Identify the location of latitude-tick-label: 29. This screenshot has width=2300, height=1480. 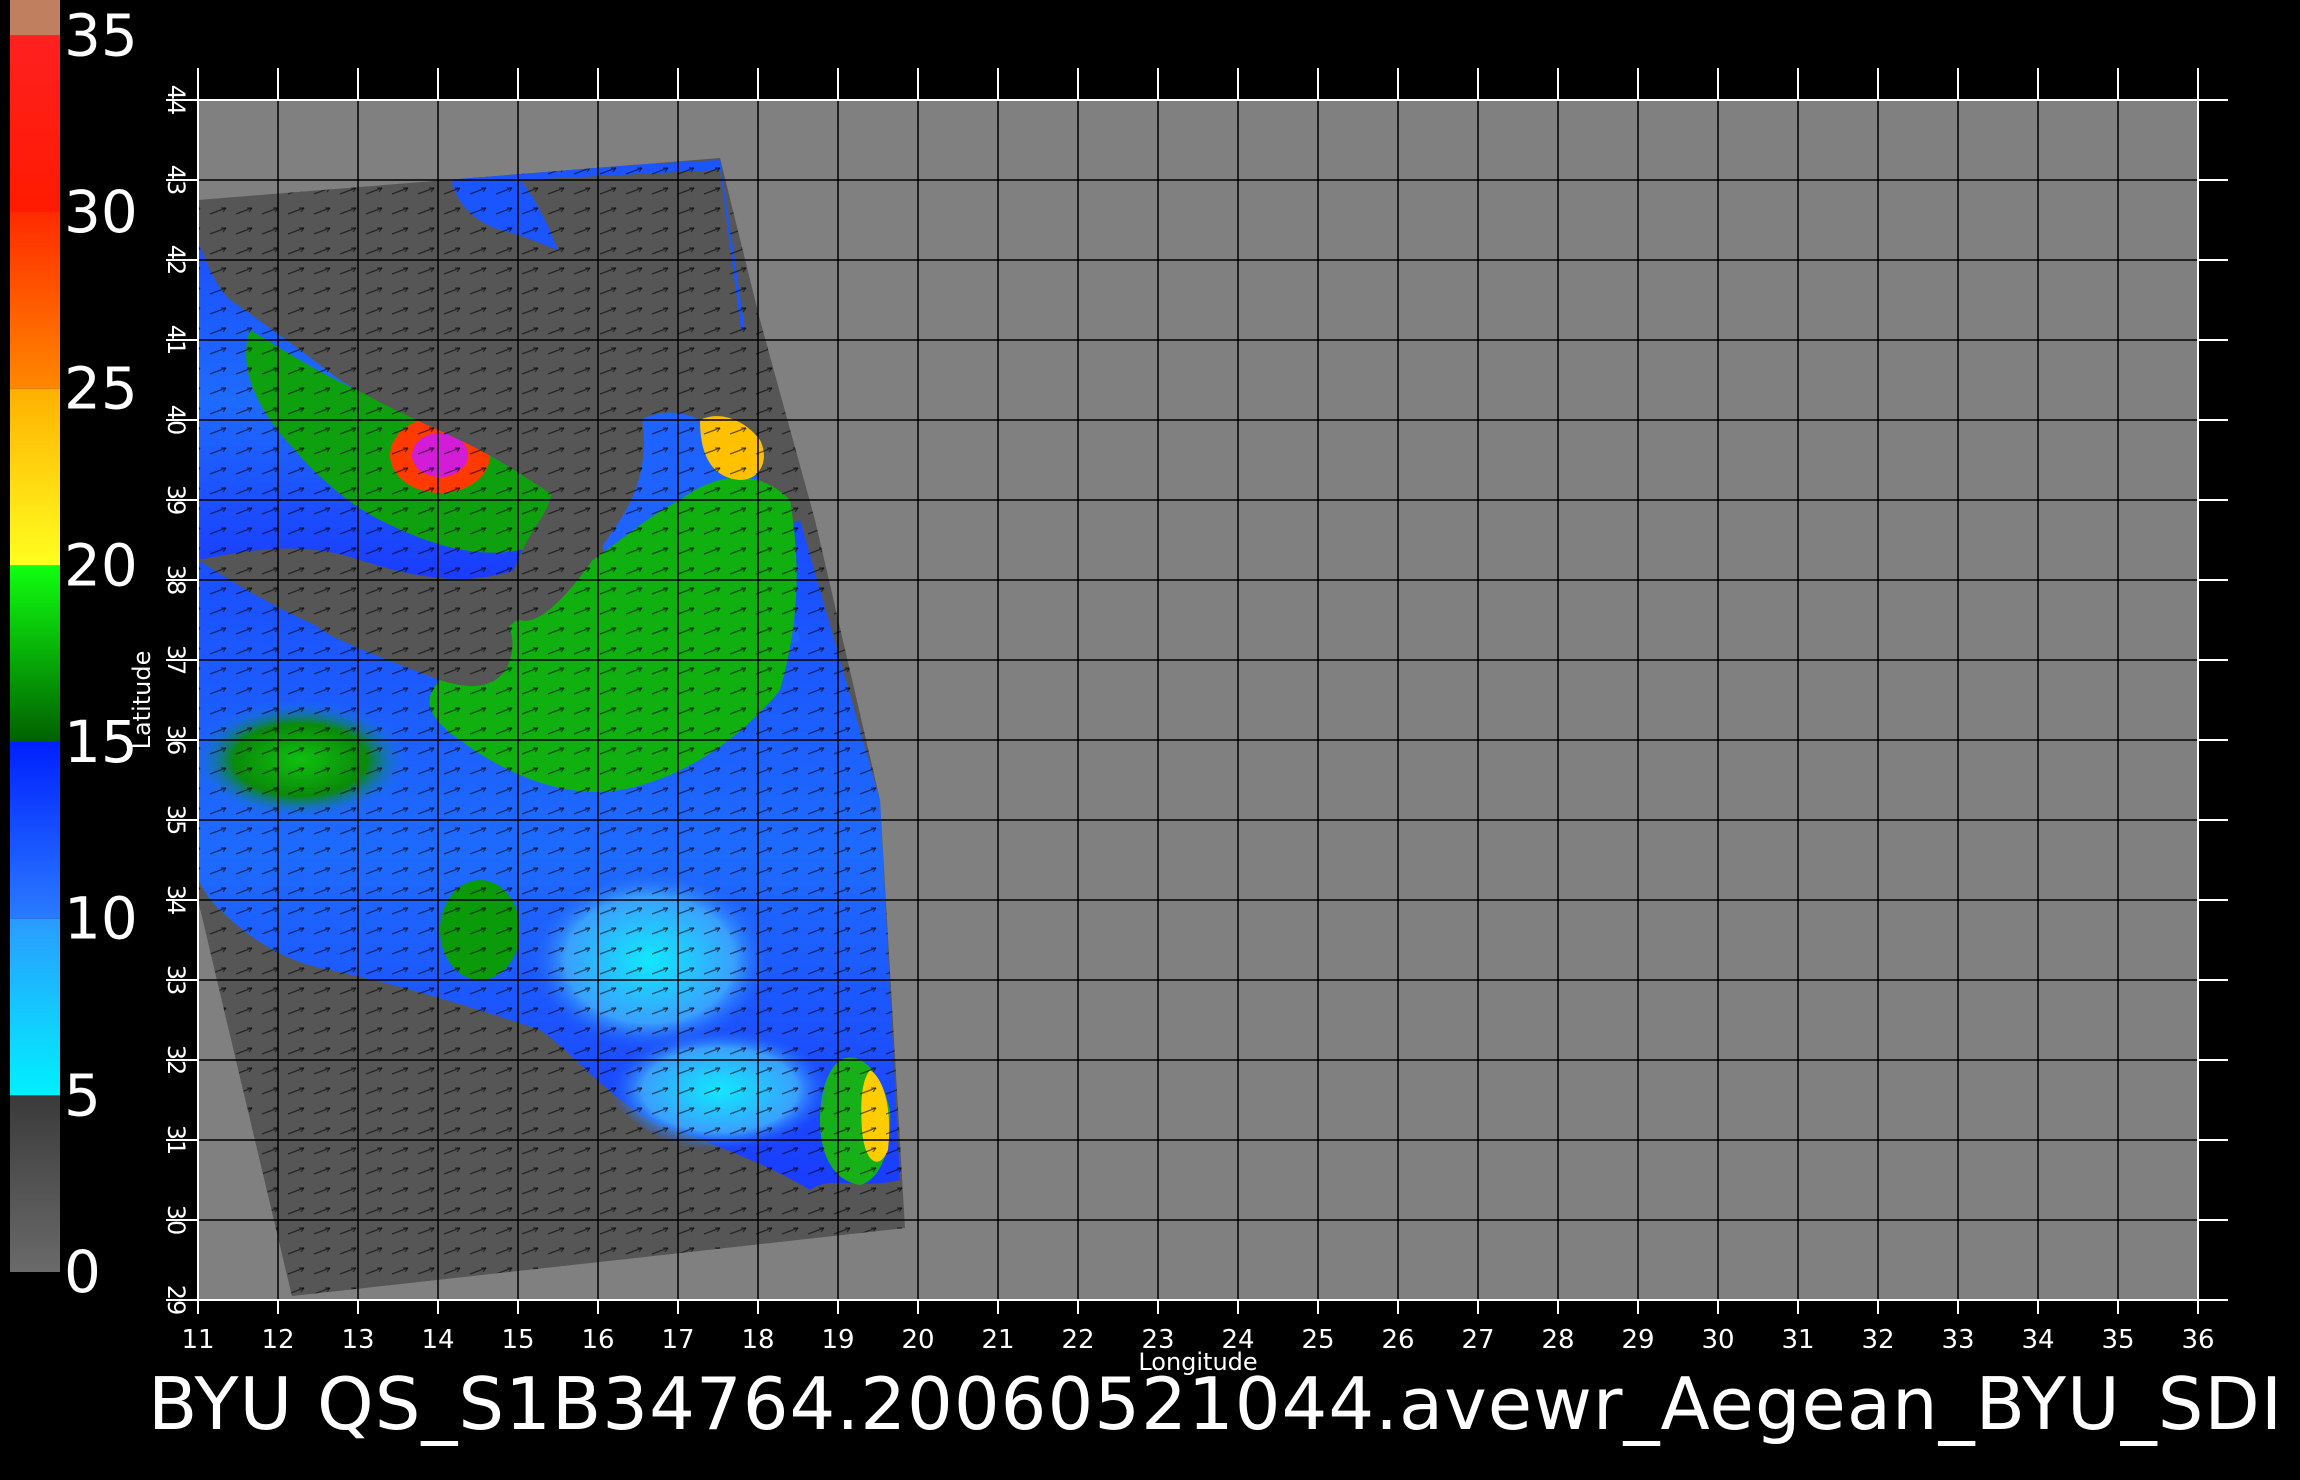
(176, 1300).